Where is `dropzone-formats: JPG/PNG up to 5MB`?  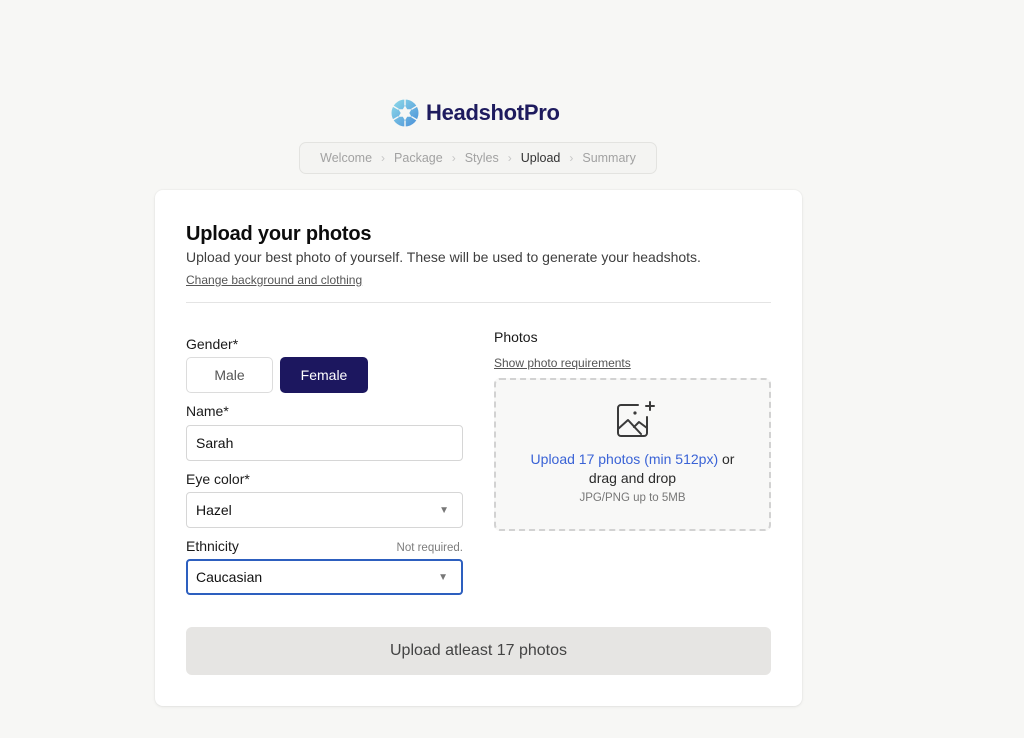
dropzone-formats: JPG/PNG up to 5MB is located at coordinates (632, 498).